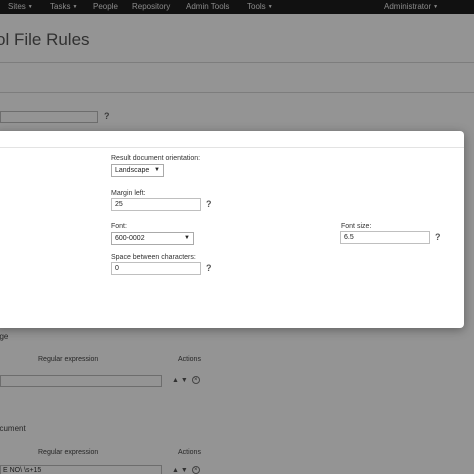  What do you see at coordinates (153, 257) in the screenshot?
I see `char-spacing-label: Space between characters:` at bounding box center [153, 257].